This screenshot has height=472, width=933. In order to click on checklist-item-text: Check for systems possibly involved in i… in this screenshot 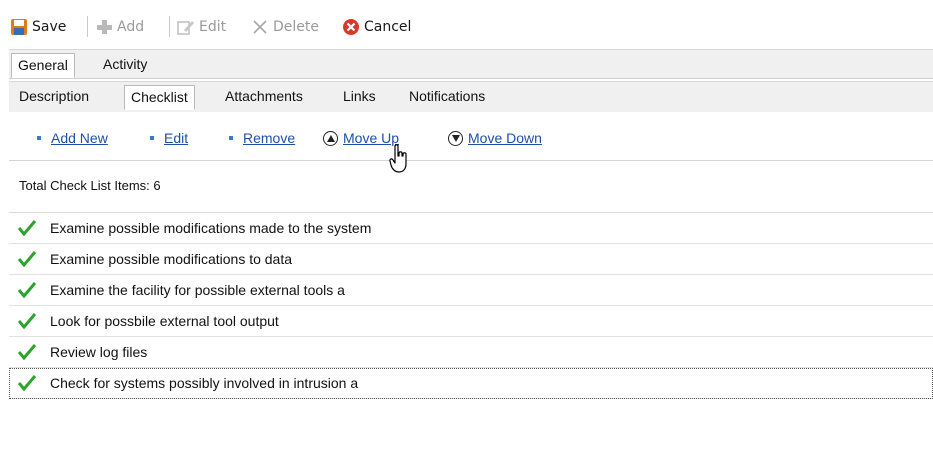, I will do `click(204, 383)`.